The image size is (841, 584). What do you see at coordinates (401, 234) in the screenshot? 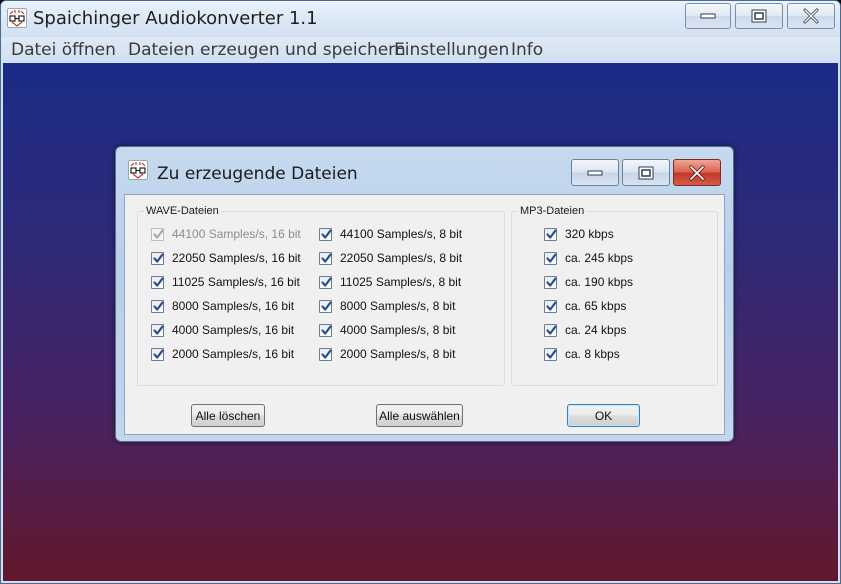
I see `checkbox-label: 44100 Samples/s, 8 bit` at bounding box center [401, 234].